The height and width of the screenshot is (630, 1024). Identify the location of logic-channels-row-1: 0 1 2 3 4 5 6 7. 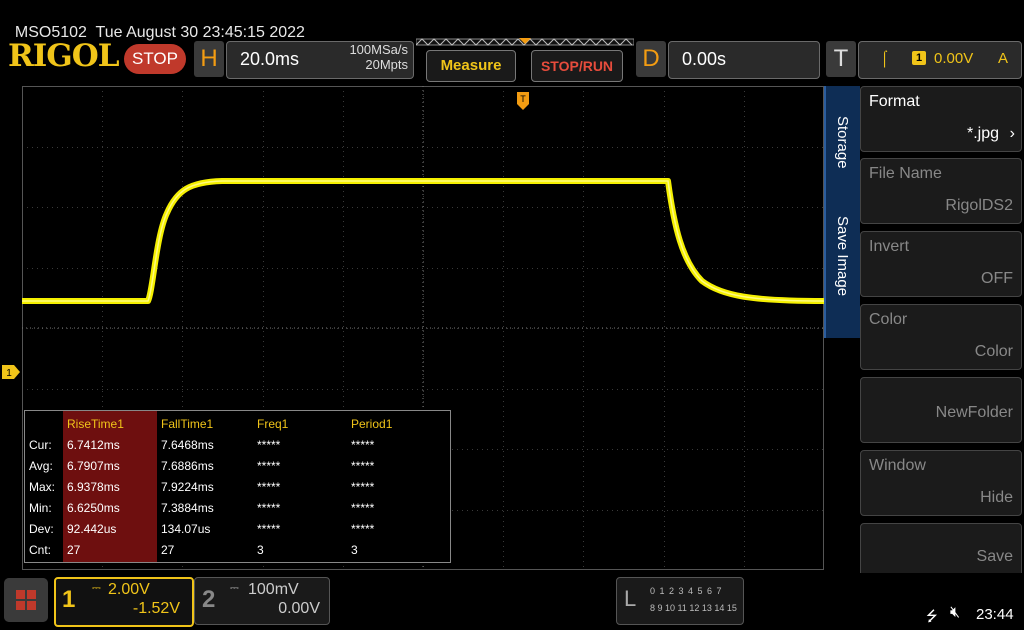
(686, 591).